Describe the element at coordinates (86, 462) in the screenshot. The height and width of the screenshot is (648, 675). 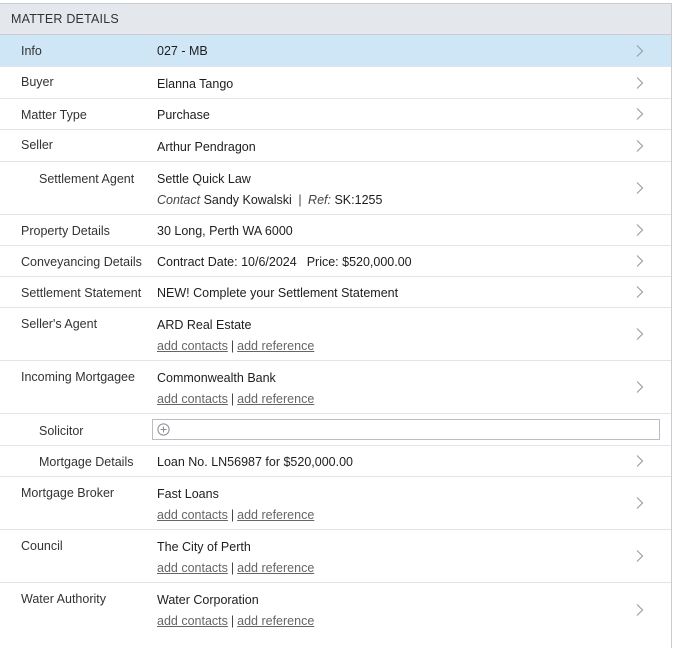
I see `row-label: Mortgage Details` at that location.